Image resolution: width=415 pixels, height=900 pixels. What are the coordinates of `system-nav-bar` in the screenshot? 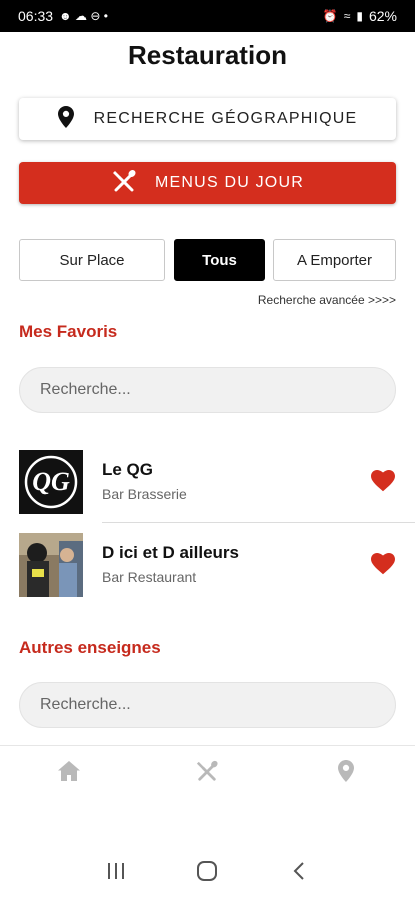 It's located at (207, 873).